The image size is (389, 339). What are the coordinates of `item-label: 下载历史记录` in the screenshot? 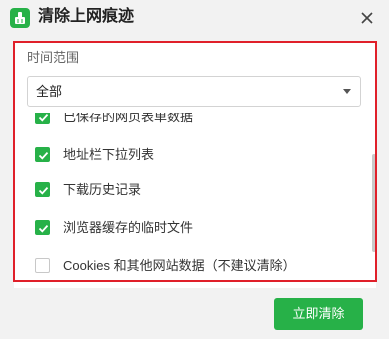 It's located at (102, 189).